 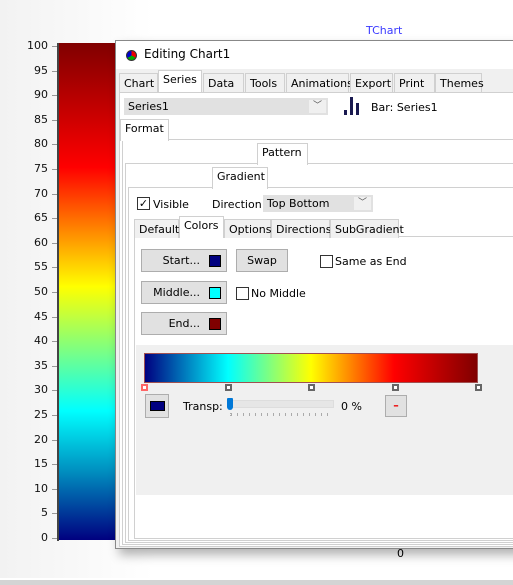 What do you see at coordinates (41, 439) in the screenshot?
I see `y-tick-label: 20` at bounding box center [41, 439].